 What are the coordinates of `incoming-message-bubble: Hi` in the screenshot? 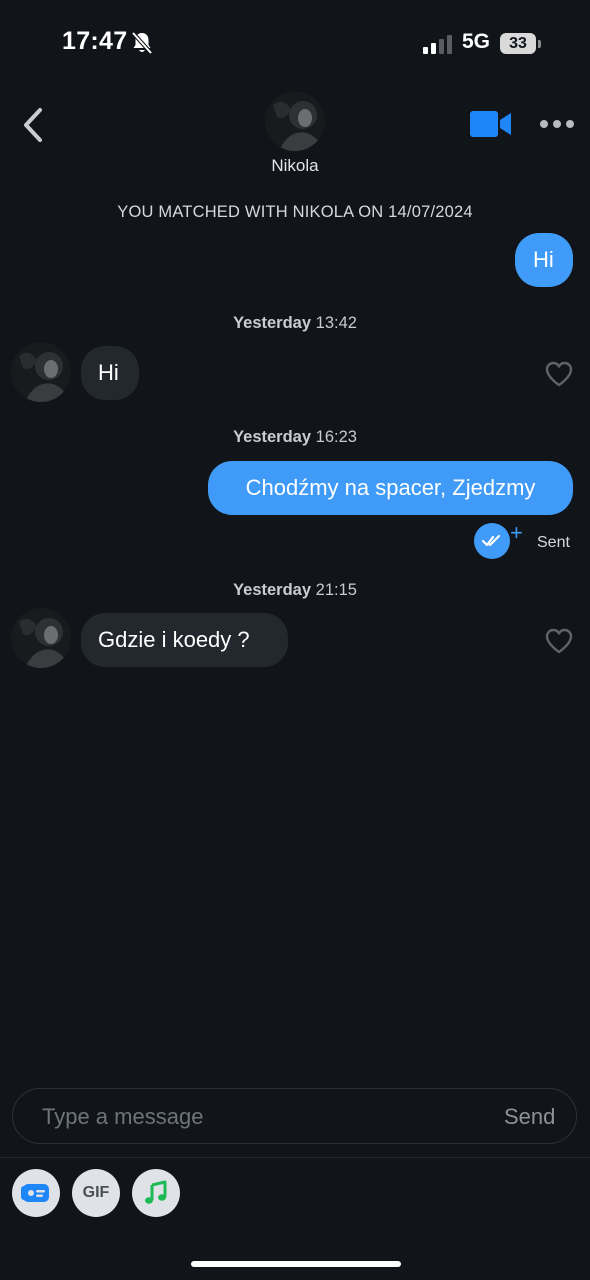 It's located at (110, 373).